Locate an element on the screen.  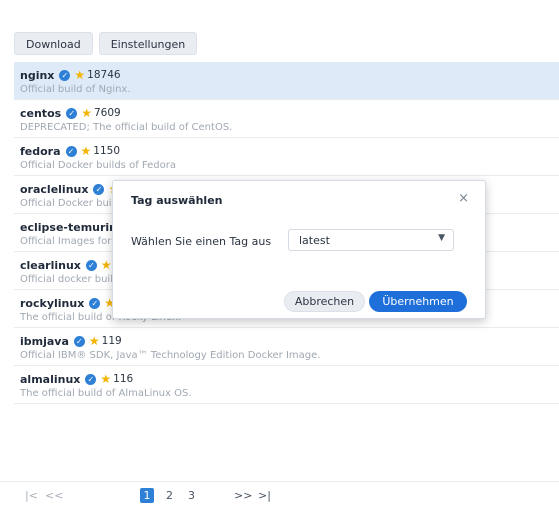
tag-label: Wählen Sie einen Tag aus is located at coordinates (201, 241).